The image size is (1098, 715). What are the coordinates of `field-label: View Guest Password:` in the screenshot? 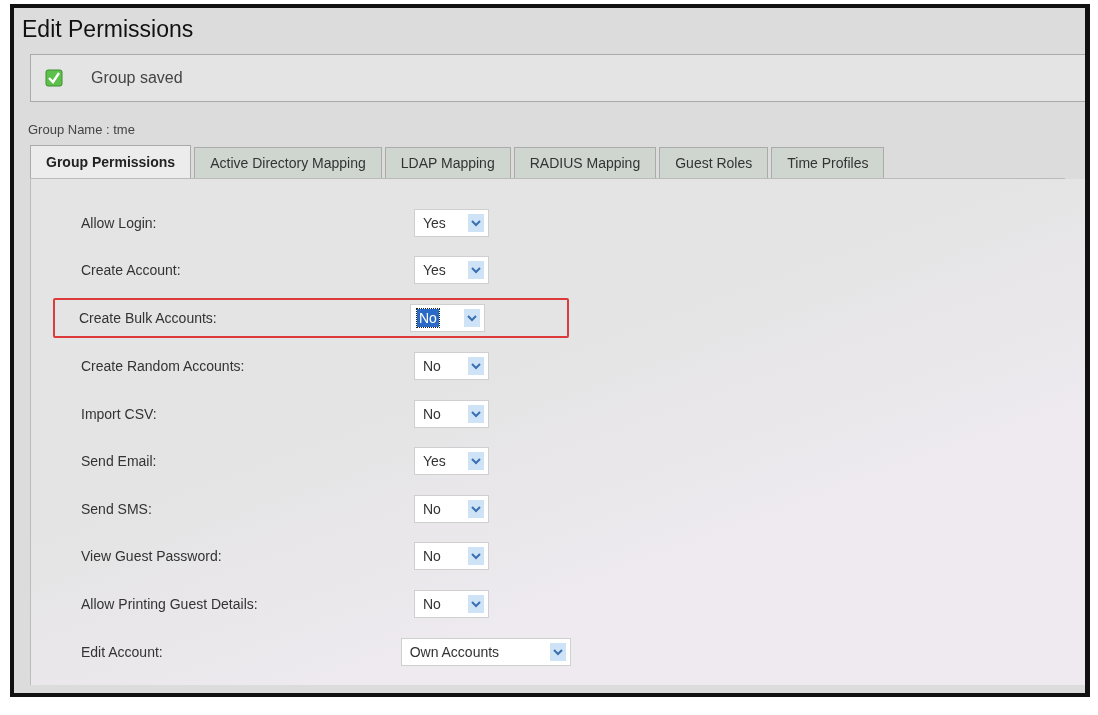 It's located at (152, 556).